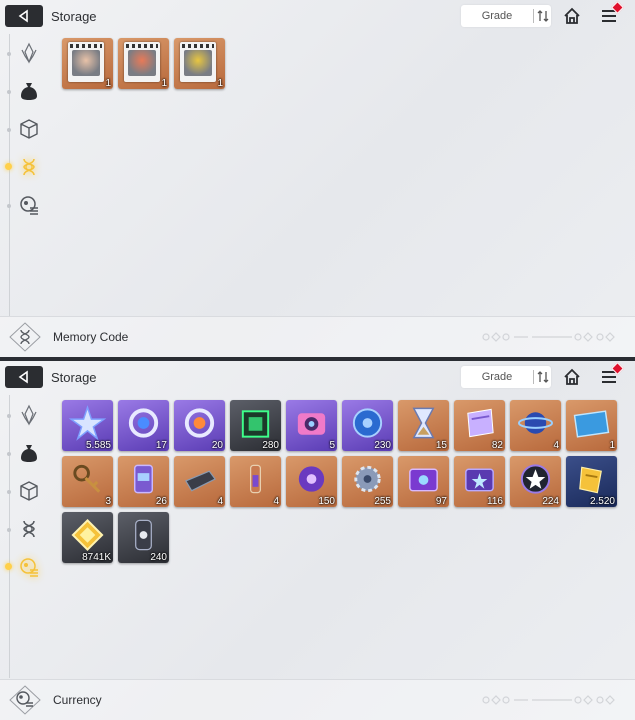 The height and width of the screenshot is (720, 635). What do you see at coordinates (199, 423) in the screenshot?
I see `ring-orange-icon` at bounding box center [199, 423].